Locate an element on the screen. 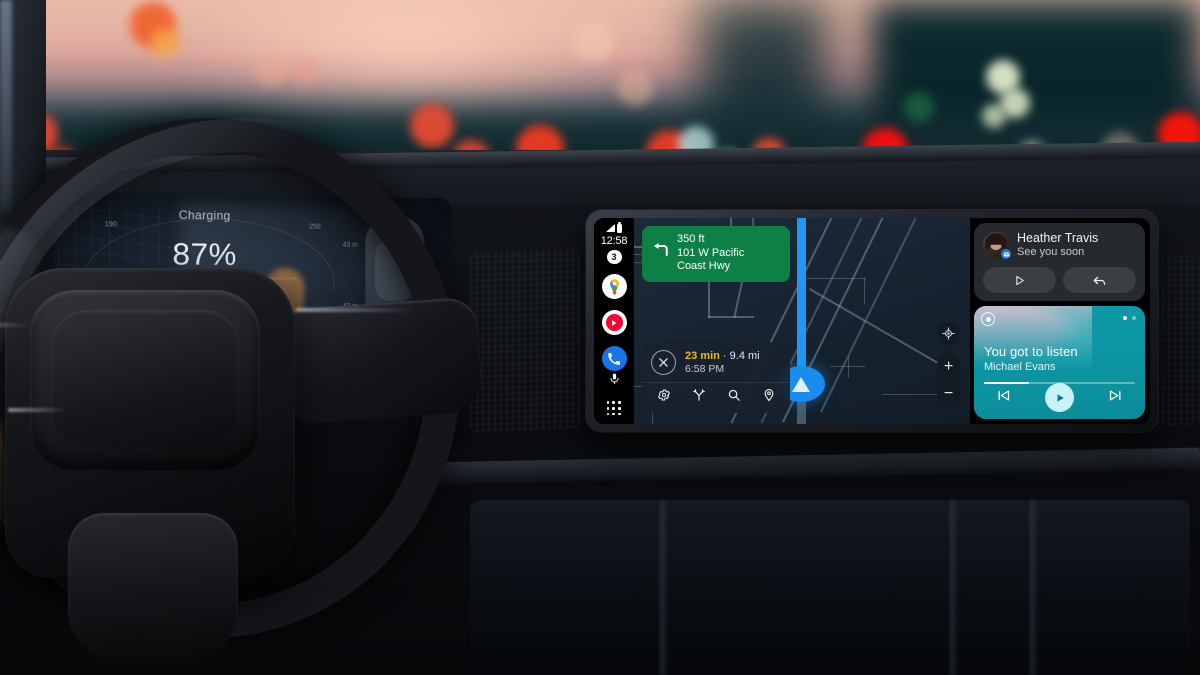 The height and width of the screenshot is (675, 1200). zoom-in-button: + is located at coordinates (948, 366).